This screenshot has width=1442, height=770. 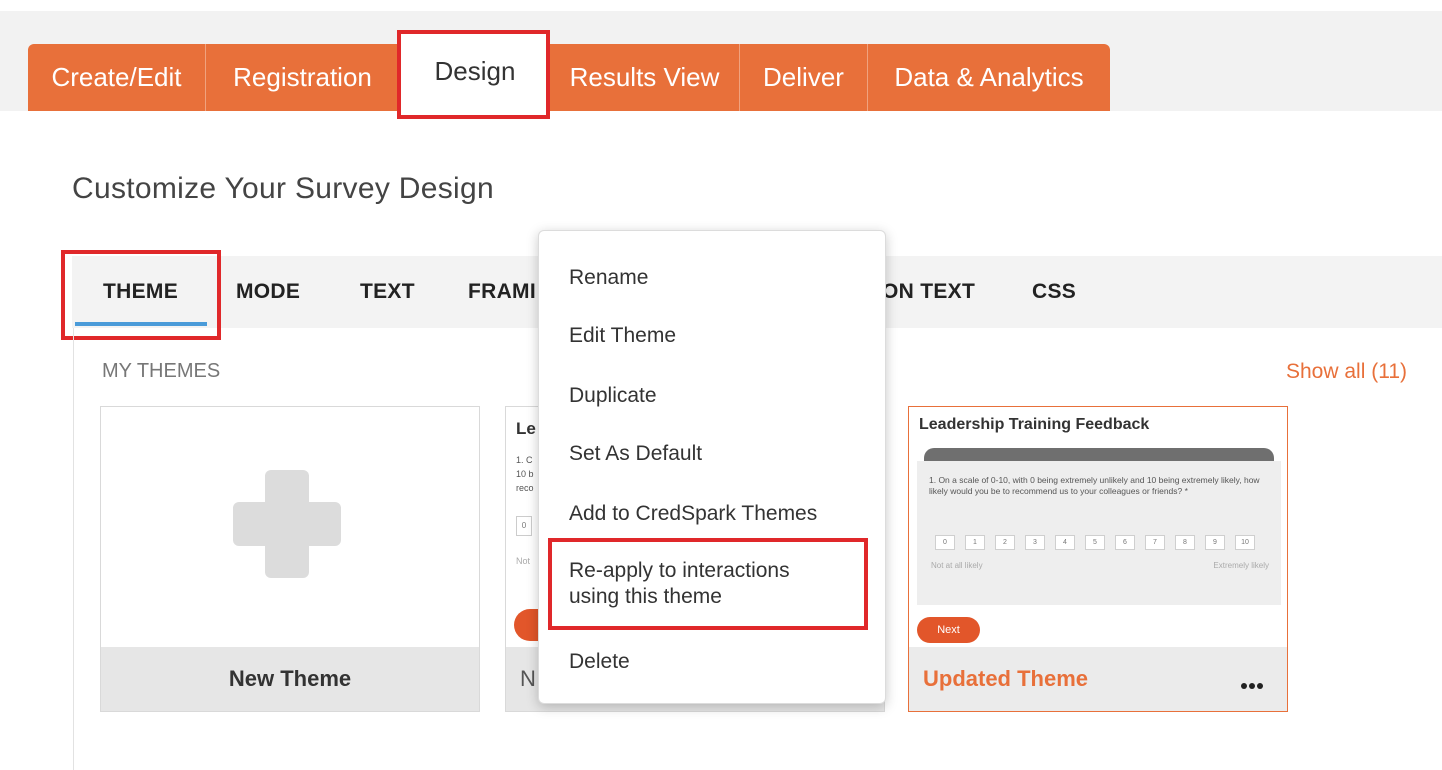 What do you see at coordinates (1098, 679) in the screenshot?
I see `card-footer: Updated Theme` at bounding box center [1098, 679].